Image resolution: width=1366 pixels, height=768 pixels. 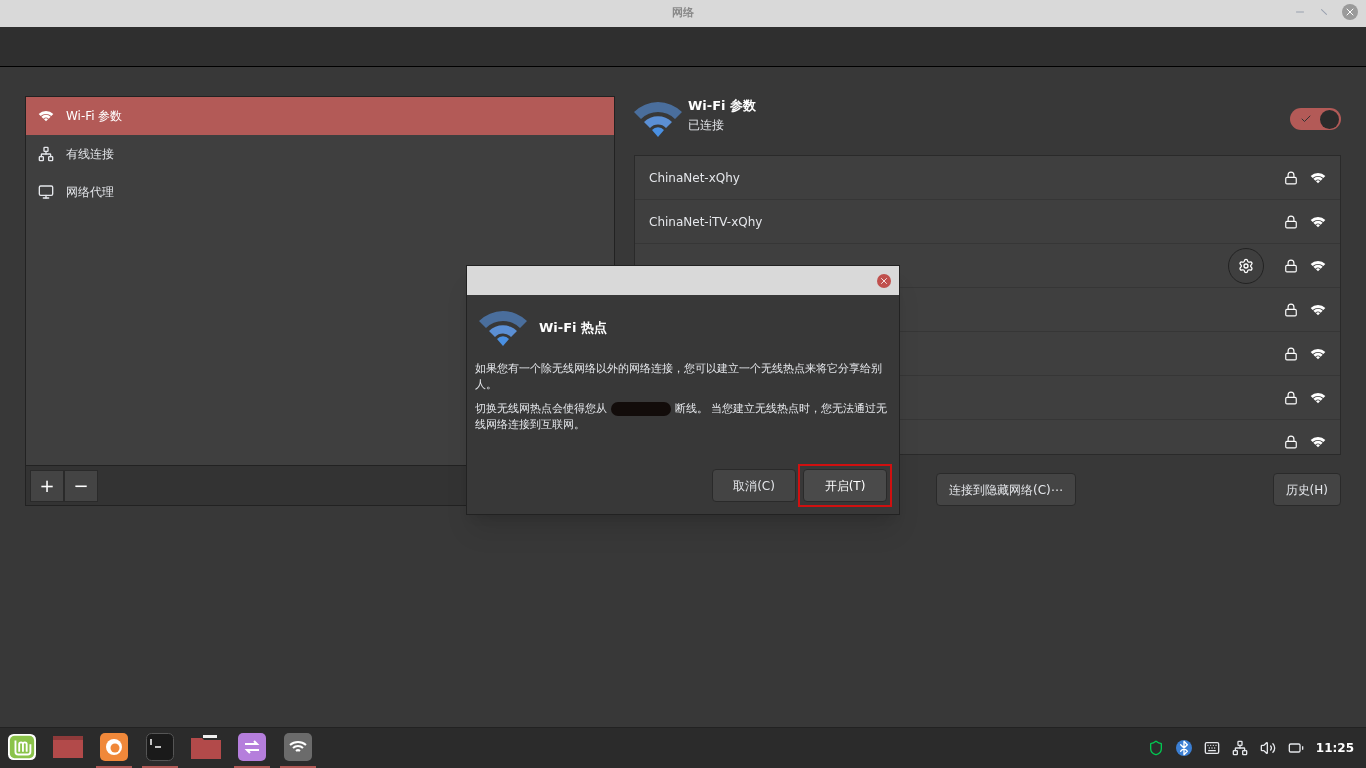 I want to click on dialog-paragraph: 切换无线网热点会使得您从 断线。 当您建立无线热点时，您无法通过无线网络连接到互联网。, so click(x=682, y=417).